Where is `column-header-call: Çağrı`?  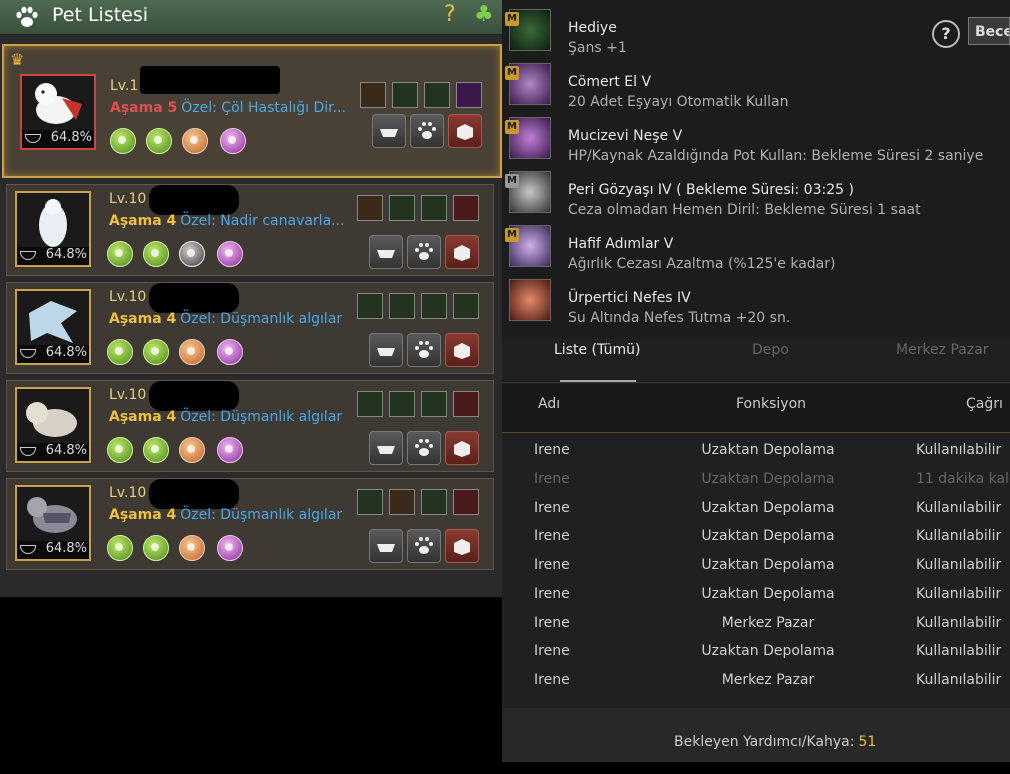
column-header-call: Çağrı is located at coordinates (984, 404).